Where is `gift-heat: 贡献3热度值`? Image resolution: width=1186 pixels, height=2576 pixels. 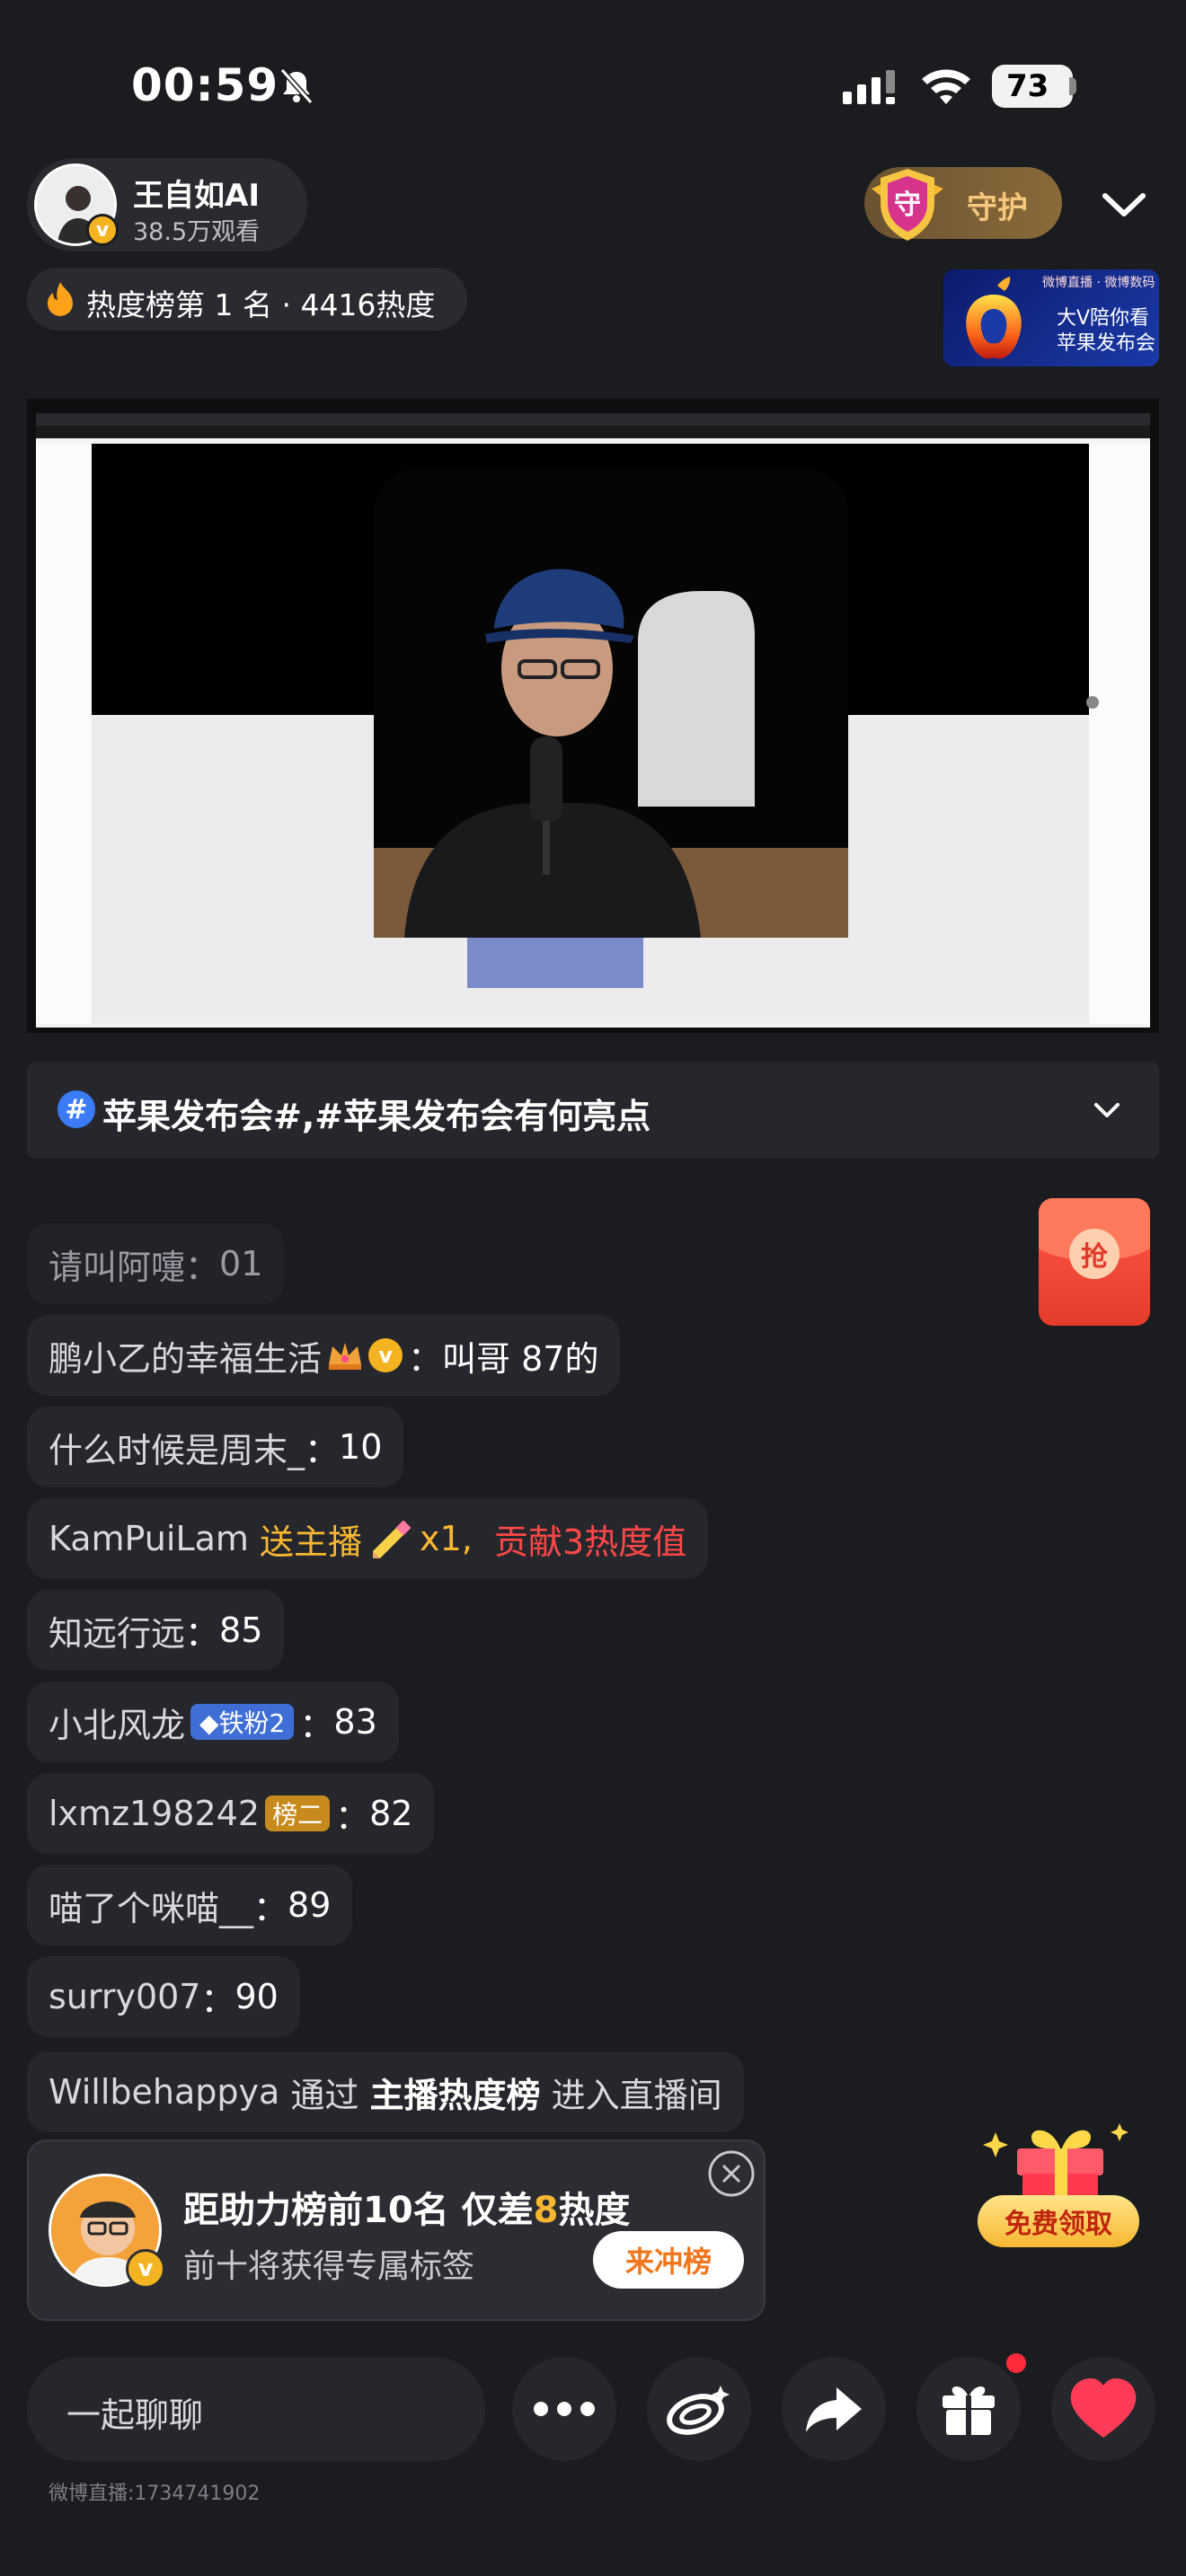
gift-heat: 贡献3热度值 is located at coordinates (590, 1542).